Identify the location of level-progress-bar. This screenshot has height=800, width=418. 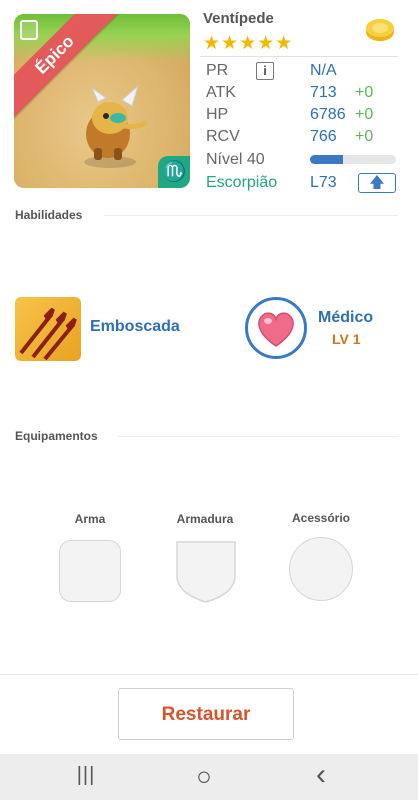
(353, 159).